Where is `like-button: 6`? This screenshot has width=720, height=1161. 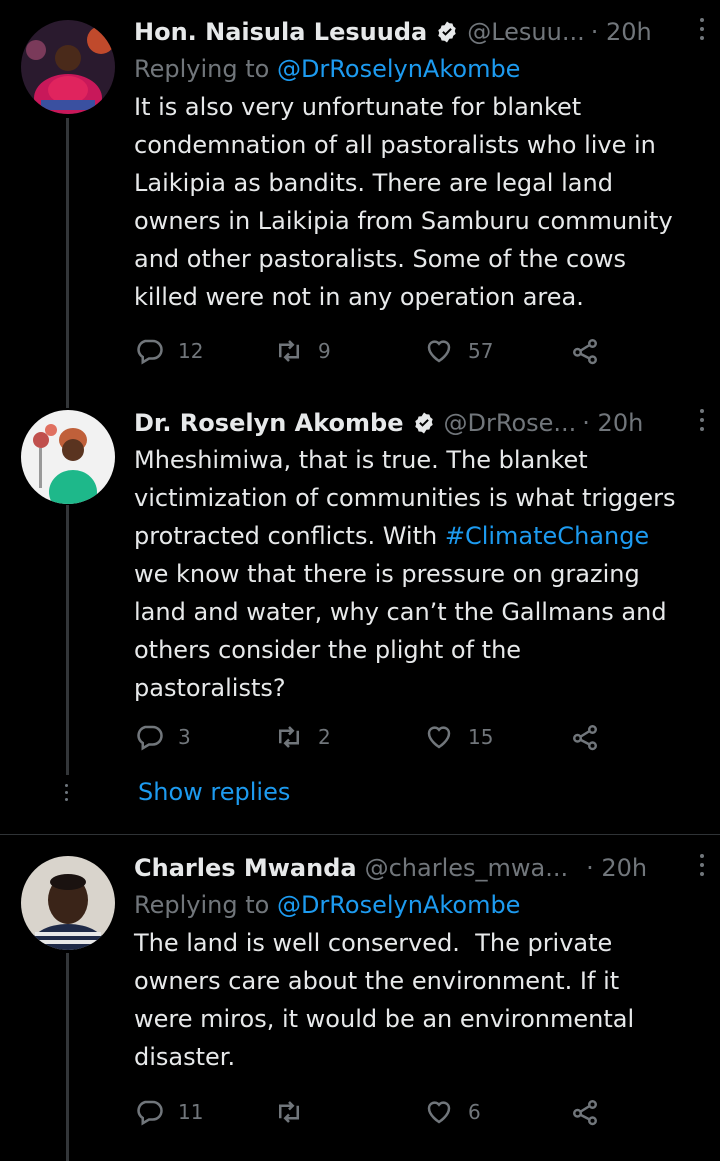
like-button: 6 is located at coordinates (452, 1112).